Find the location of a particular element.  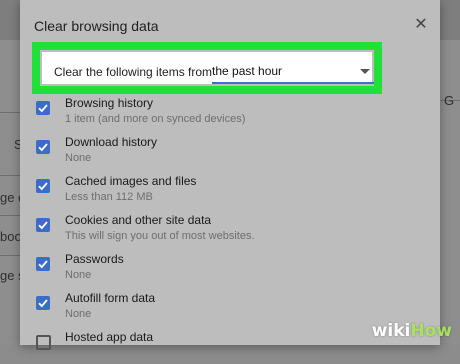

close-icon: ✕ is located at coordinates (421, 25).